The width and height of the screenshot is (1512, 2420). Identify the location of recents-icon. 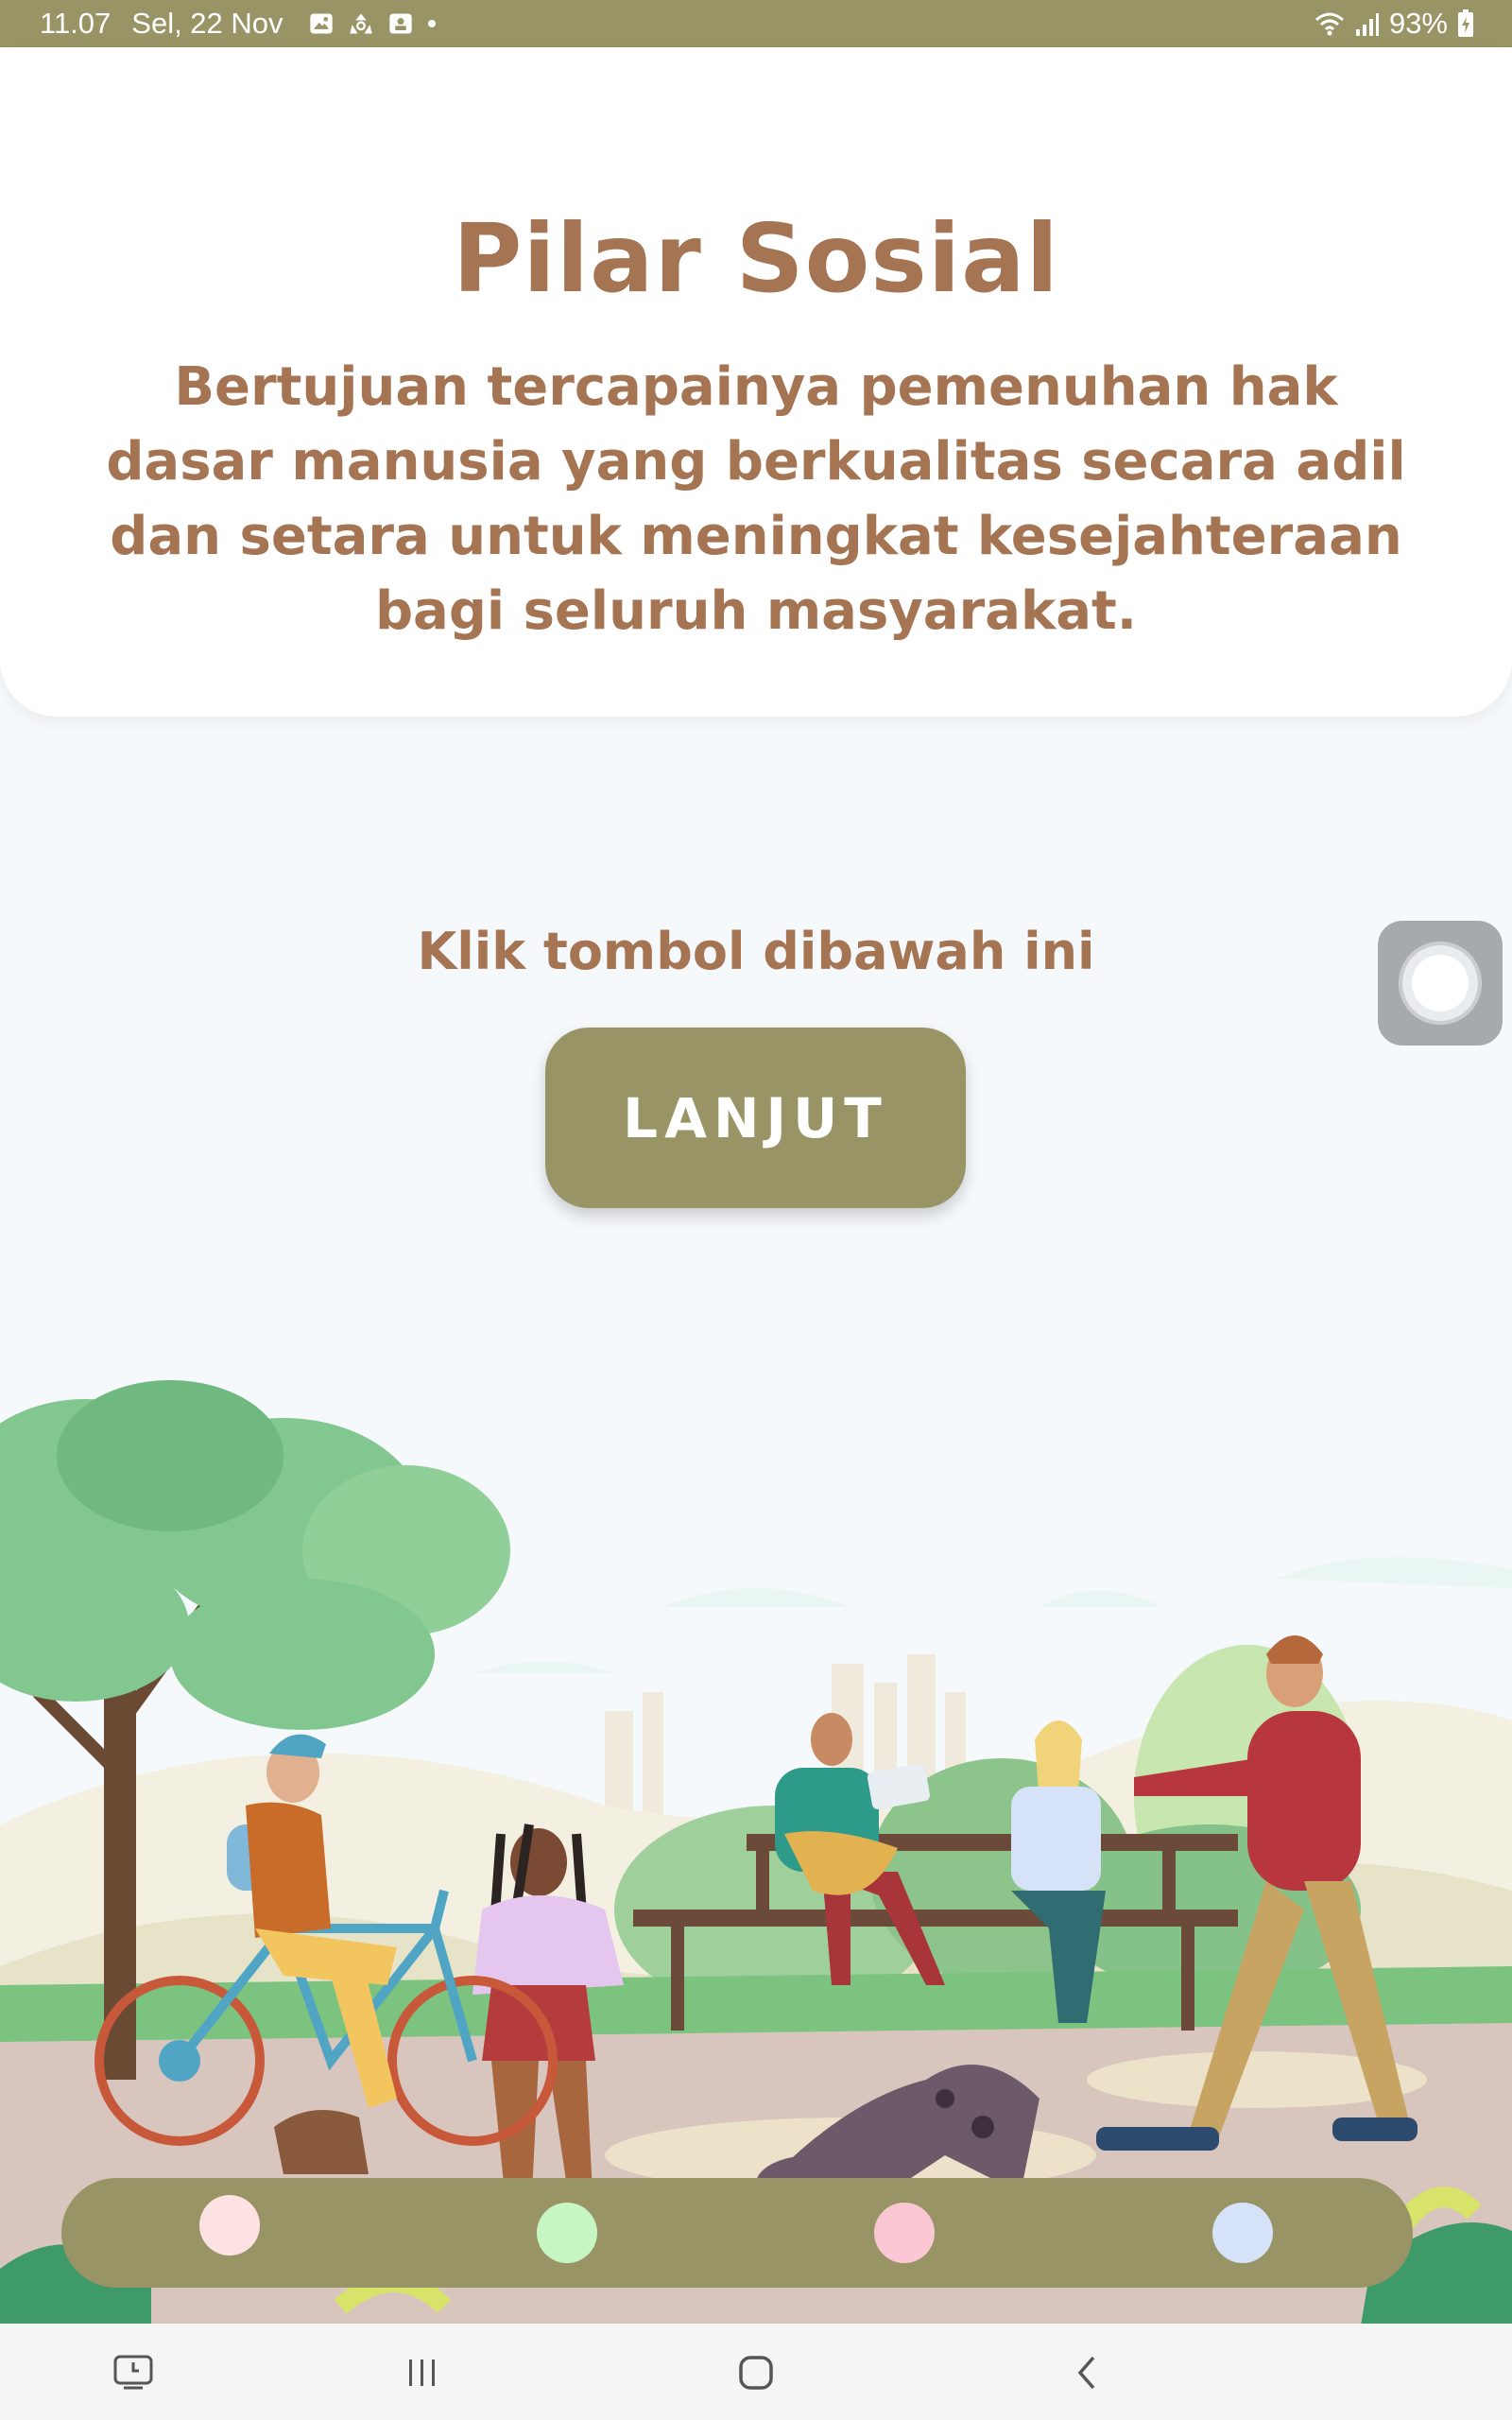
(422, 2373).